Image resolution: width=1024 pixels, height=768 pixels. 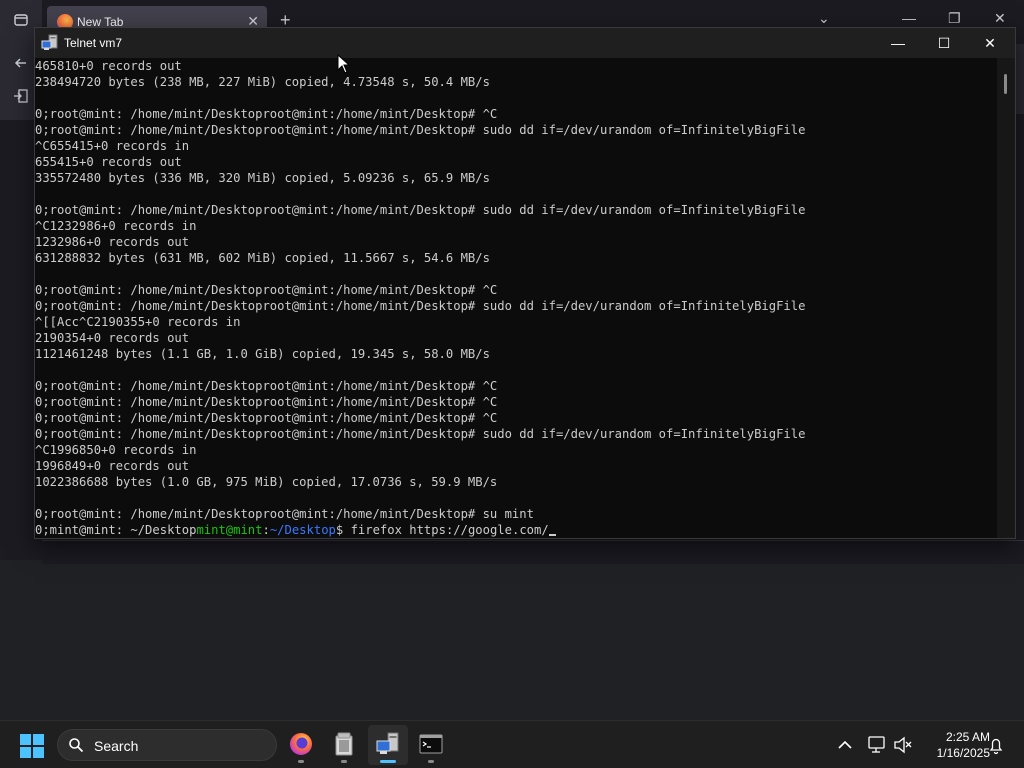 I want to click on firefox-icon, so click(x=301, y=744).